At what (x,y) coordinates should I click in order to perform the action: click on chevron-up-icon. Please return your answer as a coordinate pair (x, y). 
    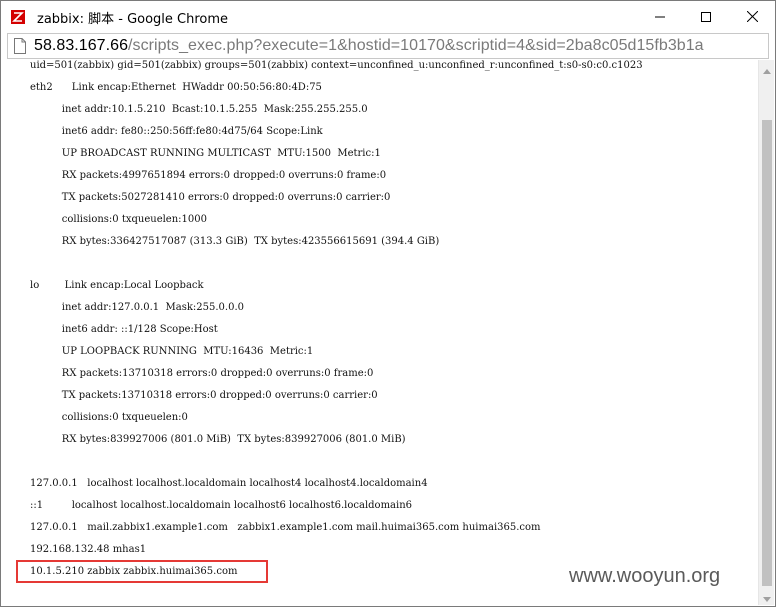
    Looking at the image, I should click on (767, 68).